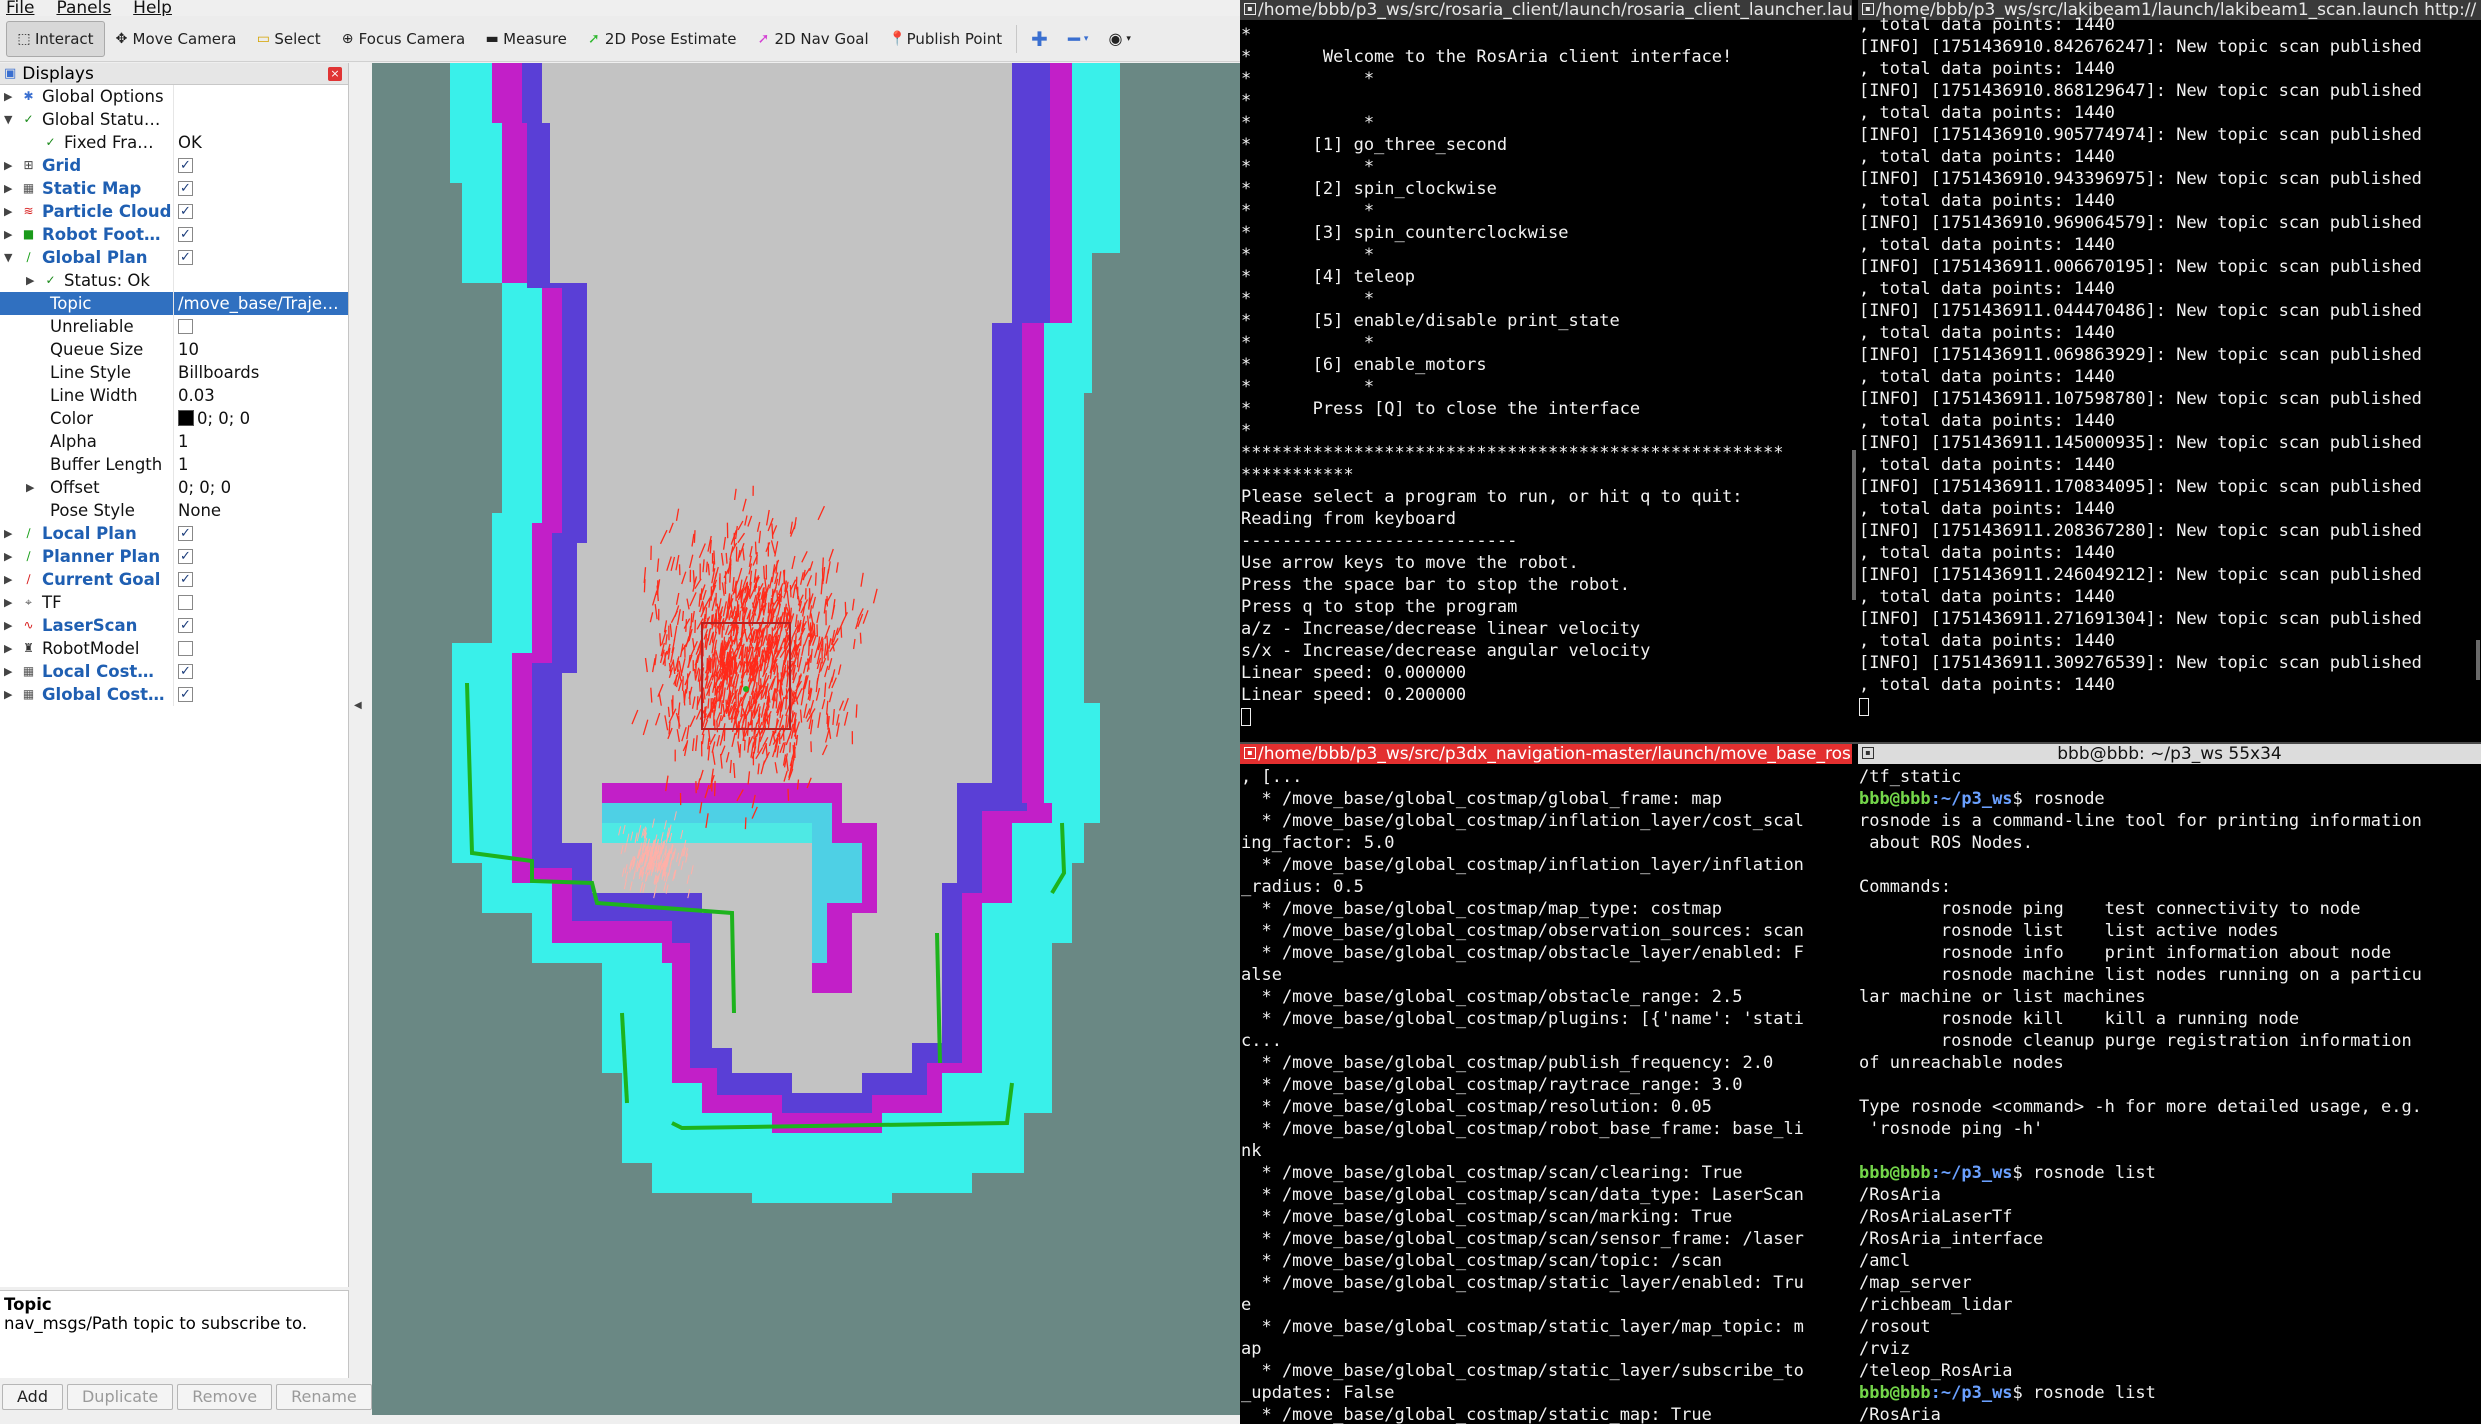  What do you see at coordinates (186, 418) in the screenshot?
I see `color-swatch` at bounding box center [186, 418].